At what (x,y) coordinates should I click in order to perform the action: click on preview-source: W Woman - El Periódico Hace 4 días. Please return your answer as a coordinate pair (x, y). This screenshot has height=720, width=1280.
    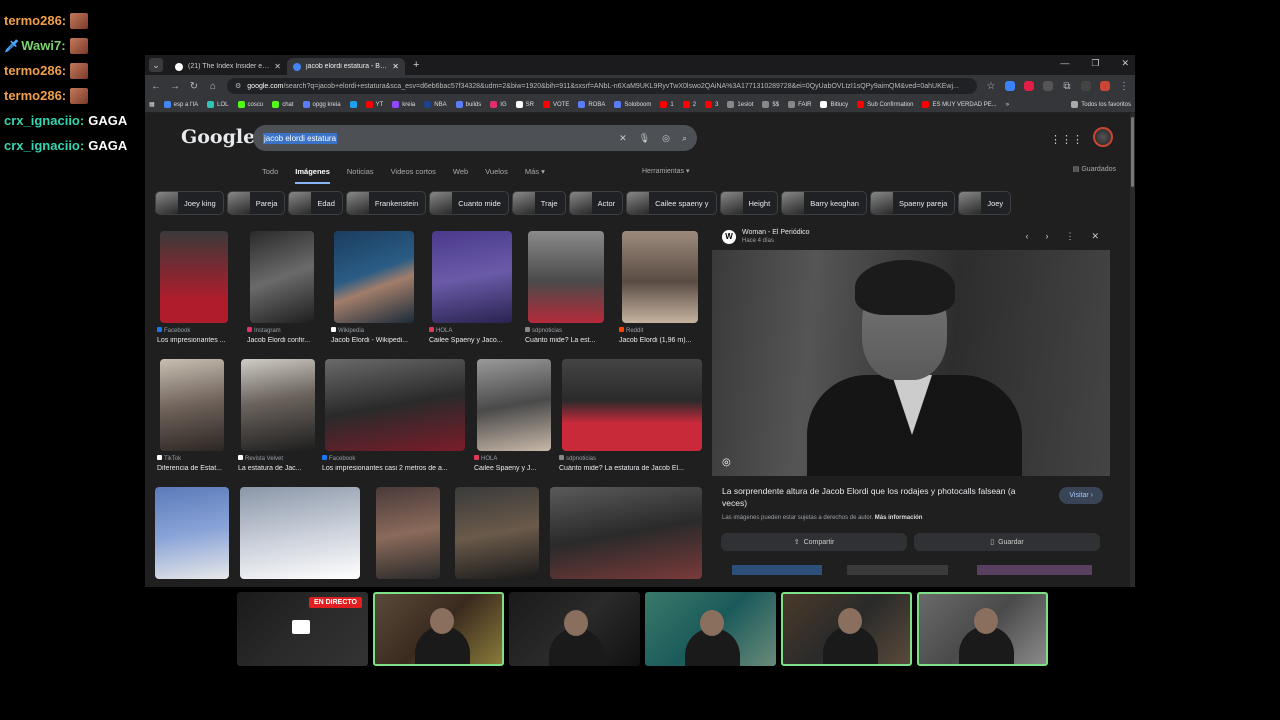
    Looking at the image, I should click on (766, 236).